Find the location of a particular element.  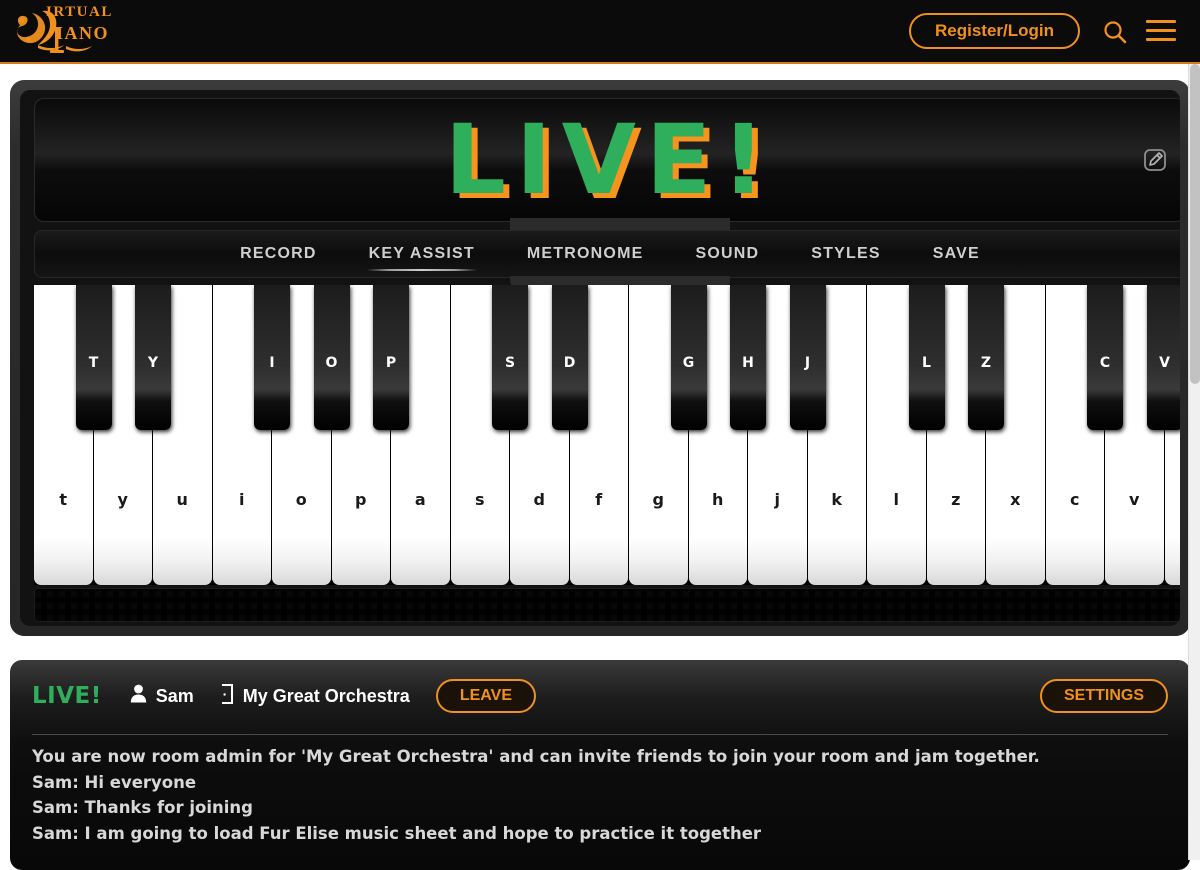

menu-item-save: SAVE is located at coordinates (956, 254).